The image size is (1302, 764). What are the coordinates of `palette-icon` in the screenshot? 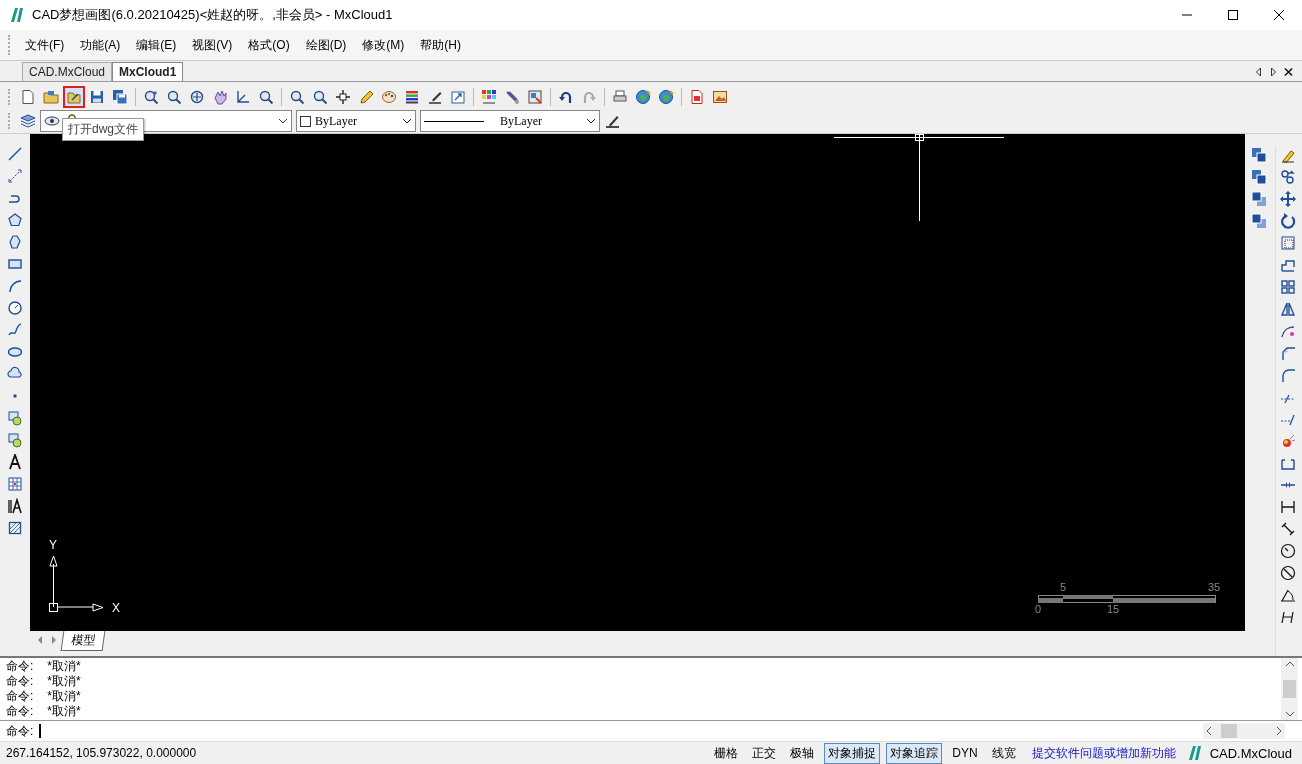 It's located at (389, 97).